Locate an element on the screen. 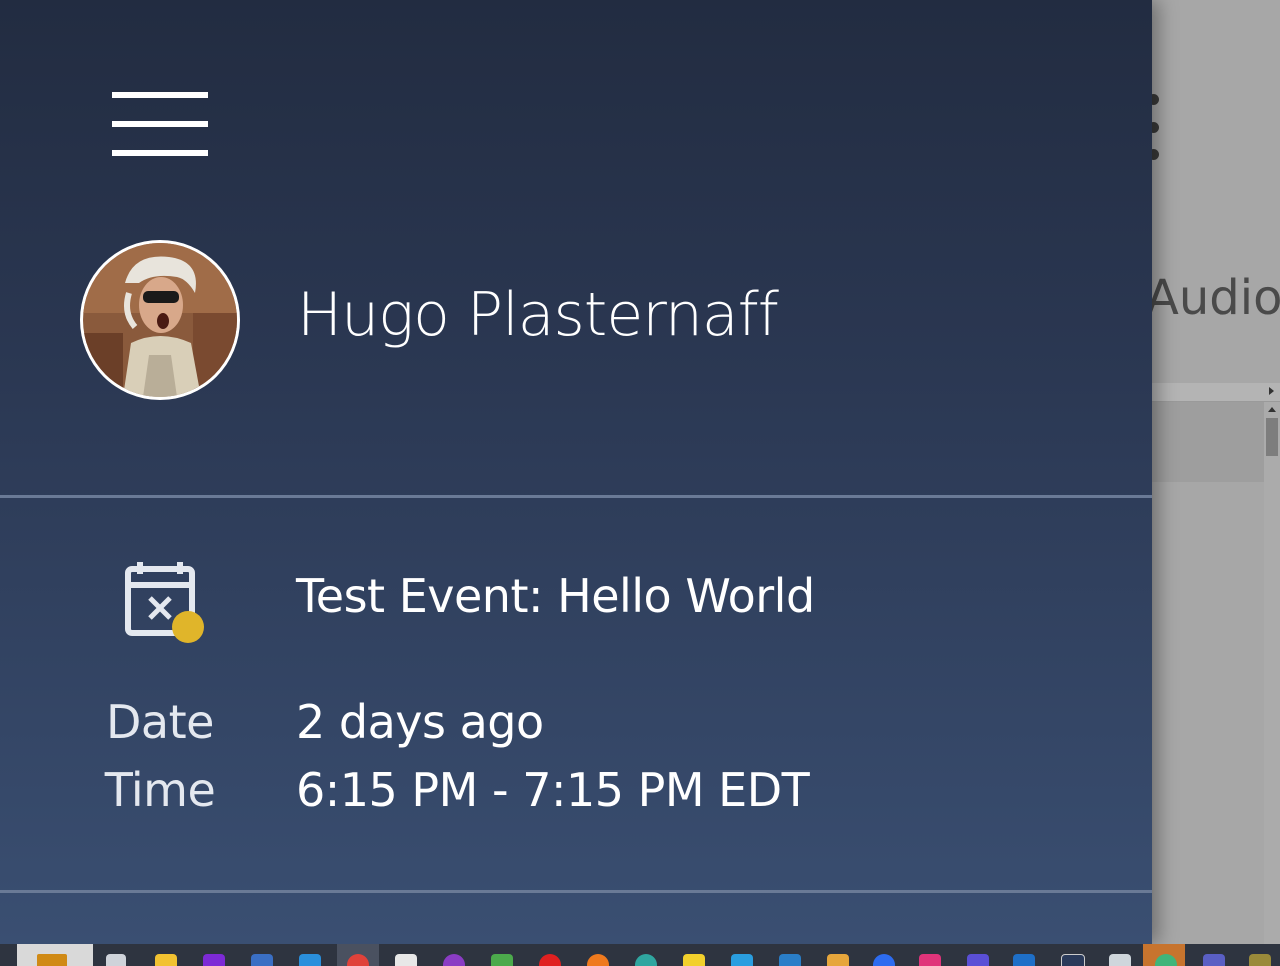 This screenshot has width=1280, height=966. pen-icon is located at coordinates (1120, 960).